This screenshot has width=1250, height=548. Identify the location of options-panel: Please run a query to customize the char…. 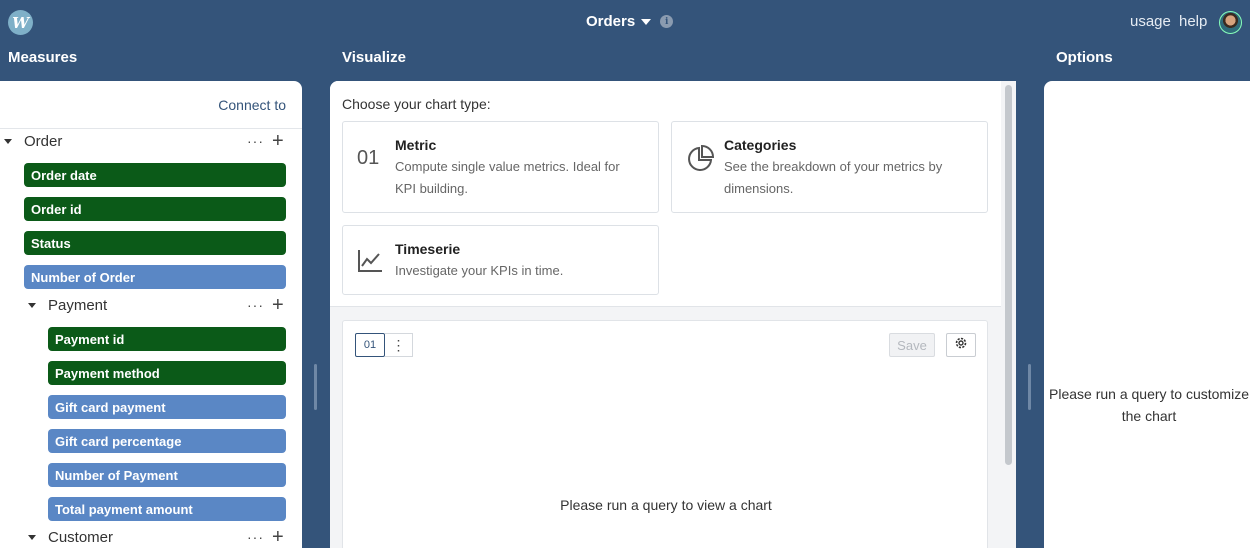
(1147, 314).